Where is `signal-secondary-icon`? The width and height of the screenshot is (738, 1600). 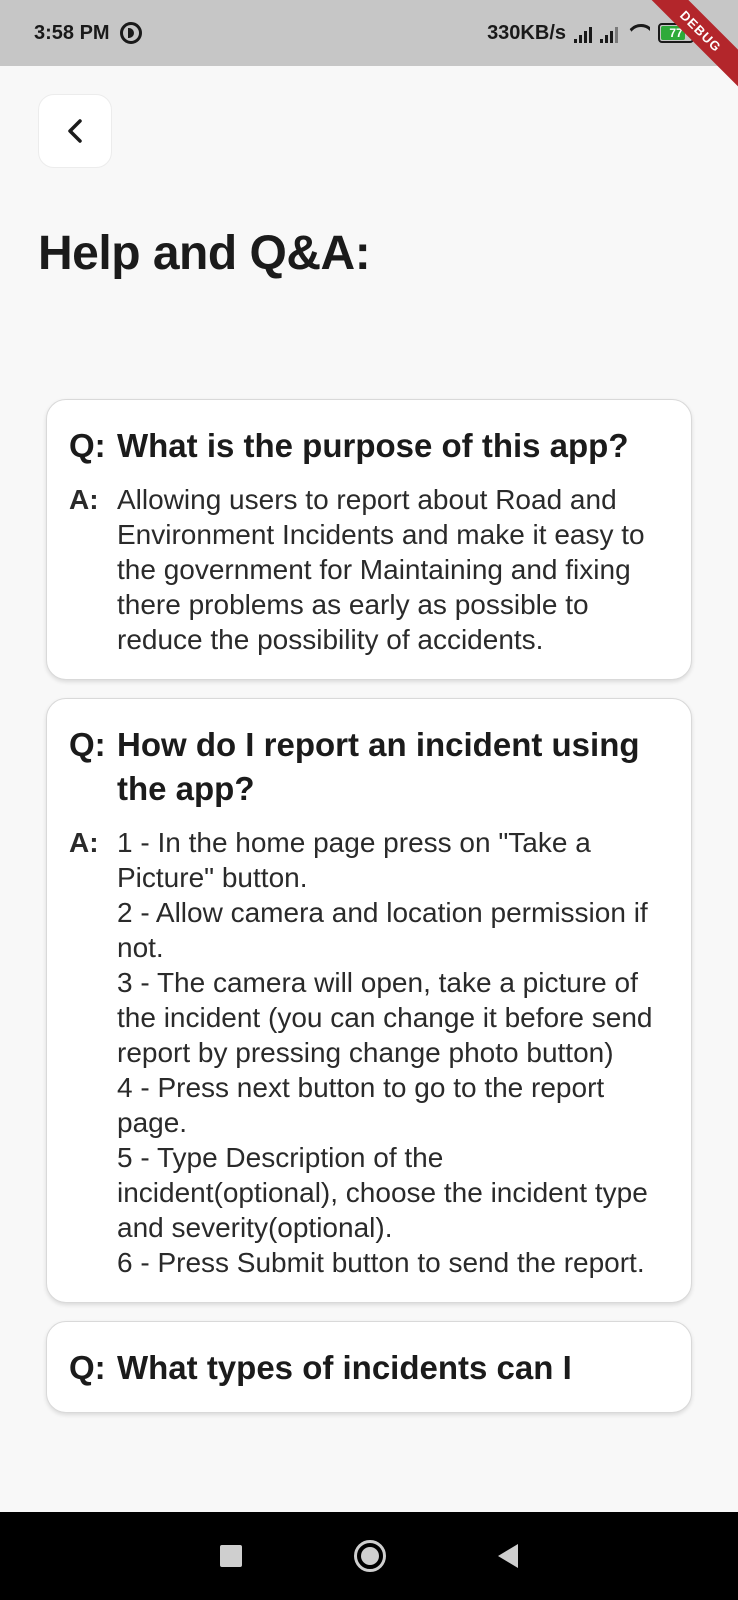 signal-secondary-icon is located at coordinates (609, 33).